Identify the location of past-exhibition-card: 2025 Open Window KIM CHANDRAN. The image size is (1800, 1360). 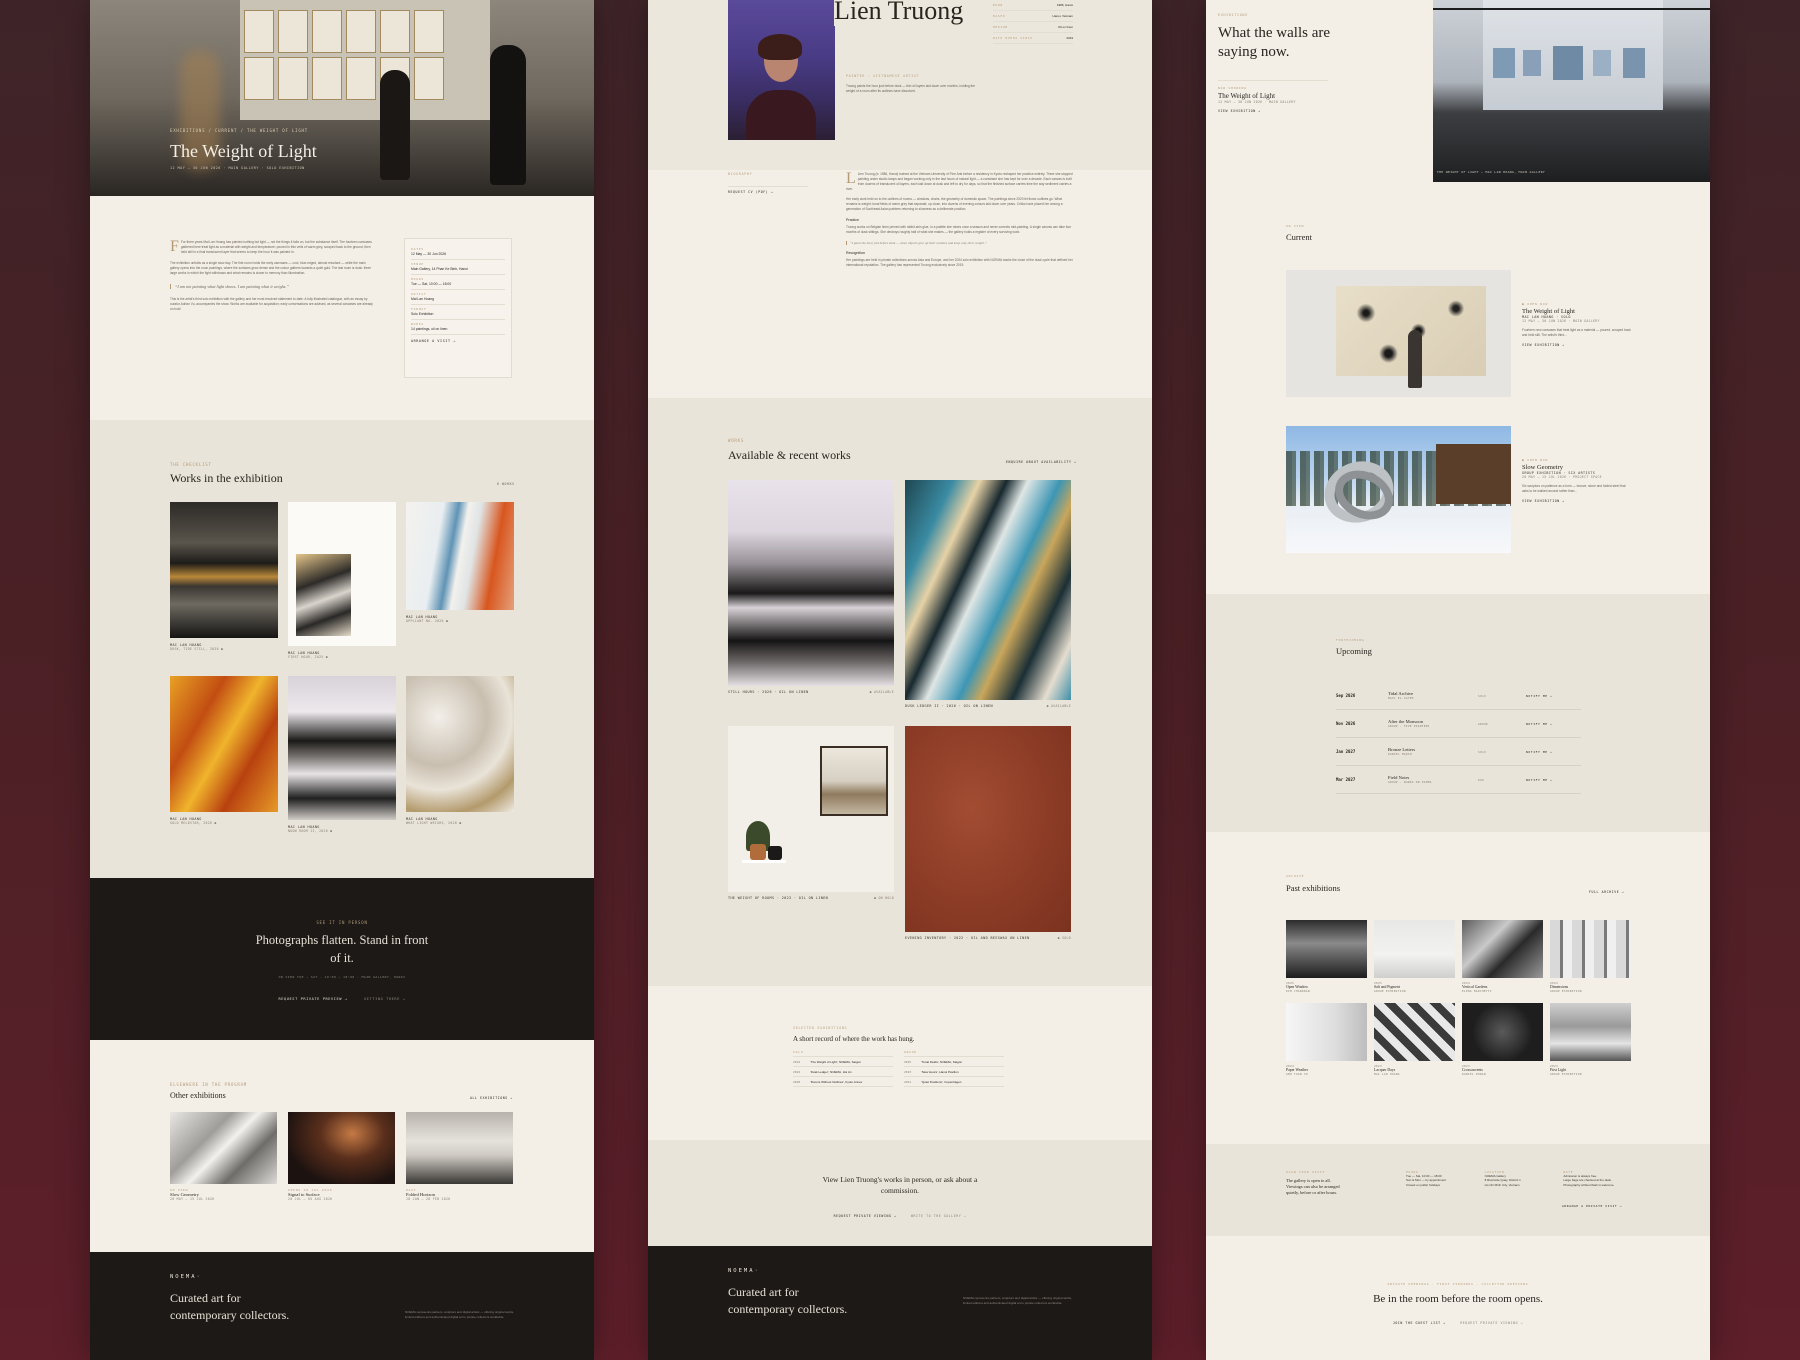
(1326, 956).